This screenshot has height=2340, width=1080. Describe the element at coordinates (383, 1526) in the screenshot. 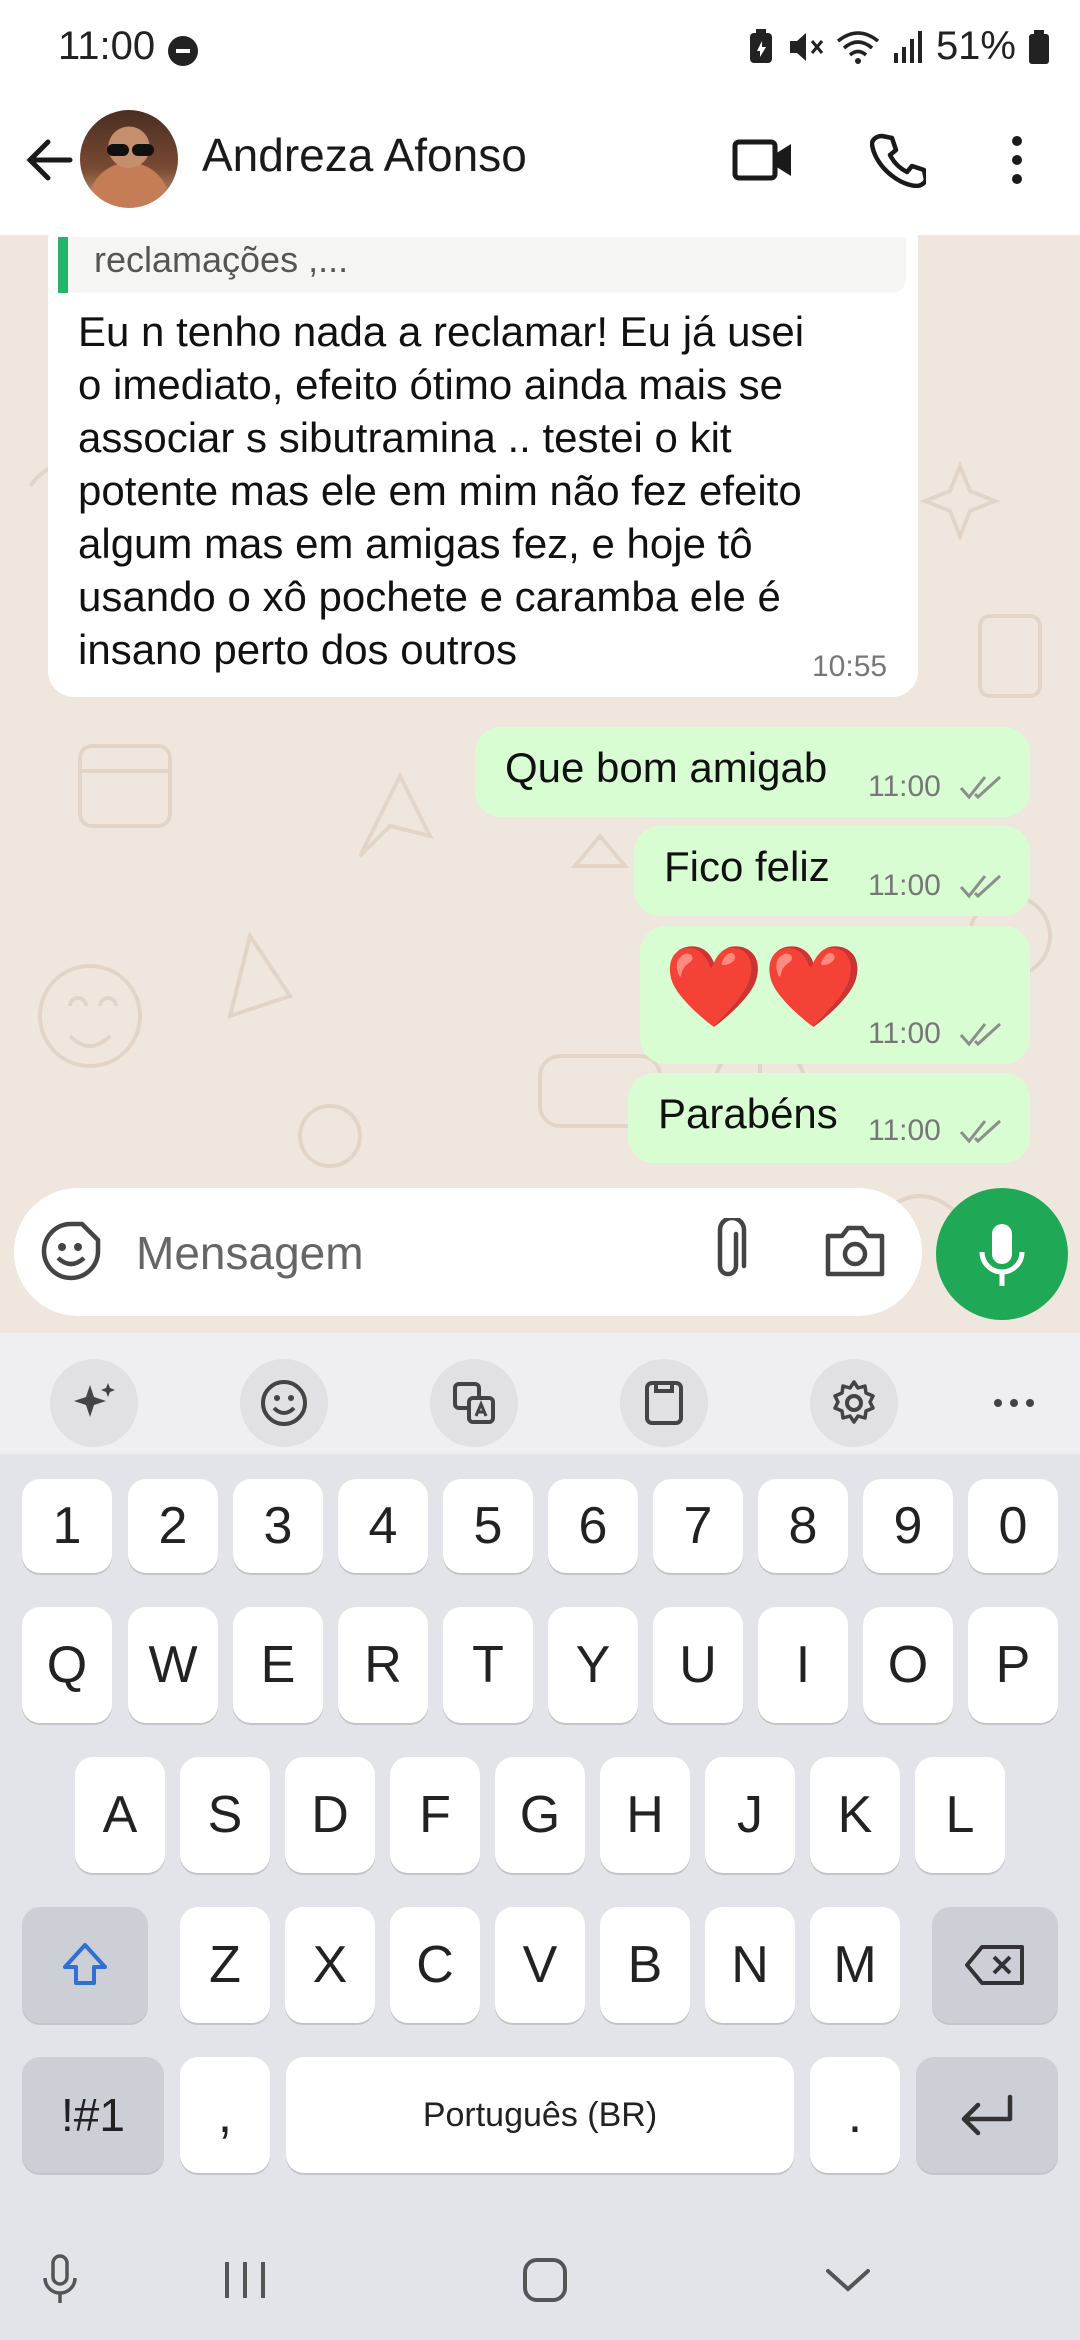

I see `key-4: 4` at that location.